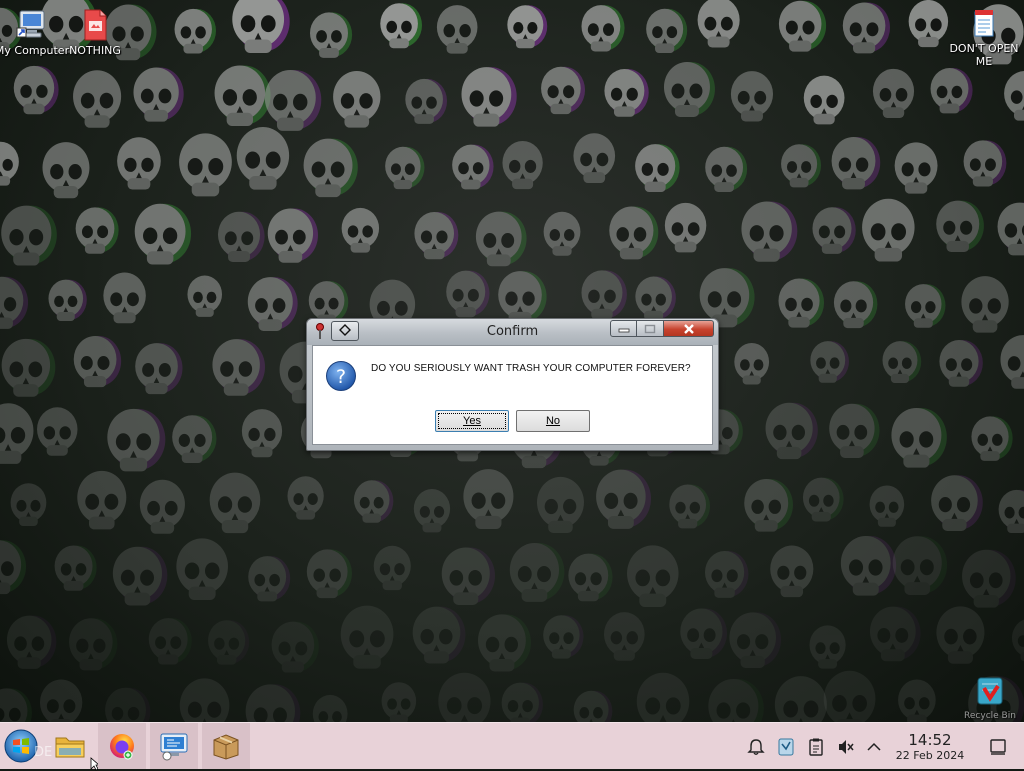  I want to click on control-panel-icon, so click(174, 746).